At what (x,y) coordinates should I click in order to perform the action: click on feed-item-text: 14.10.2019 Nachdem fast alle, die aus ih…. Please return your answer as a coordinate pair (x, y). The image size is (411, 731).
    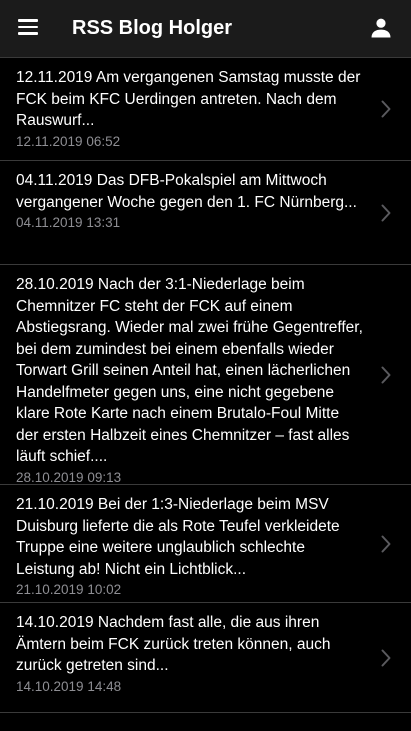
    Looking at the image, I should click on (173, 644).